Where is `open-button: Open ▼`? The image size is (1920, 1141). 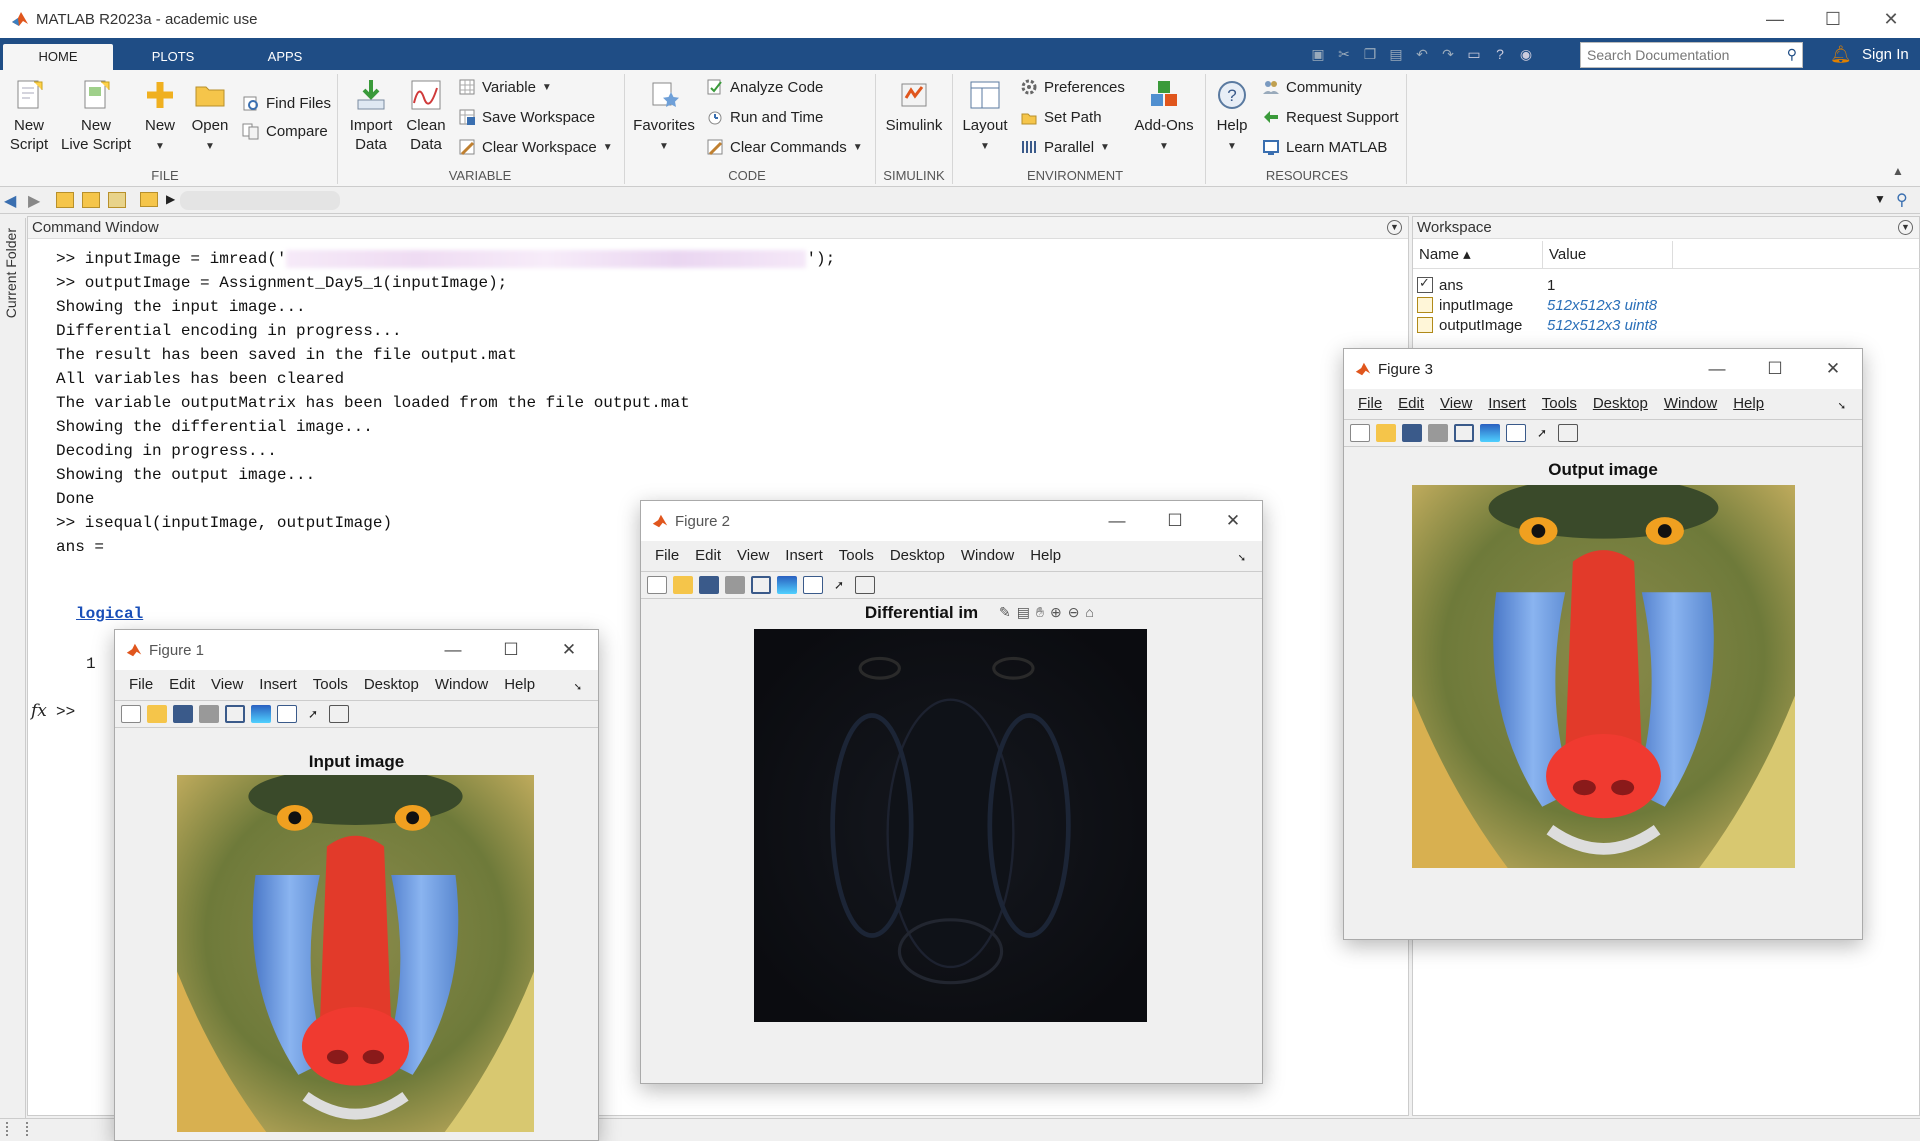 open-button: Open ▼ is located at coordinates (210, 117).